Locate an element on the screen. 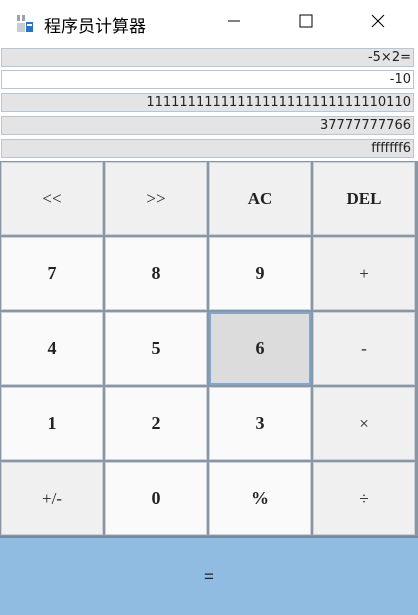 The image size is (418, 615). minimize-icon is located at coordinates (234, 23).